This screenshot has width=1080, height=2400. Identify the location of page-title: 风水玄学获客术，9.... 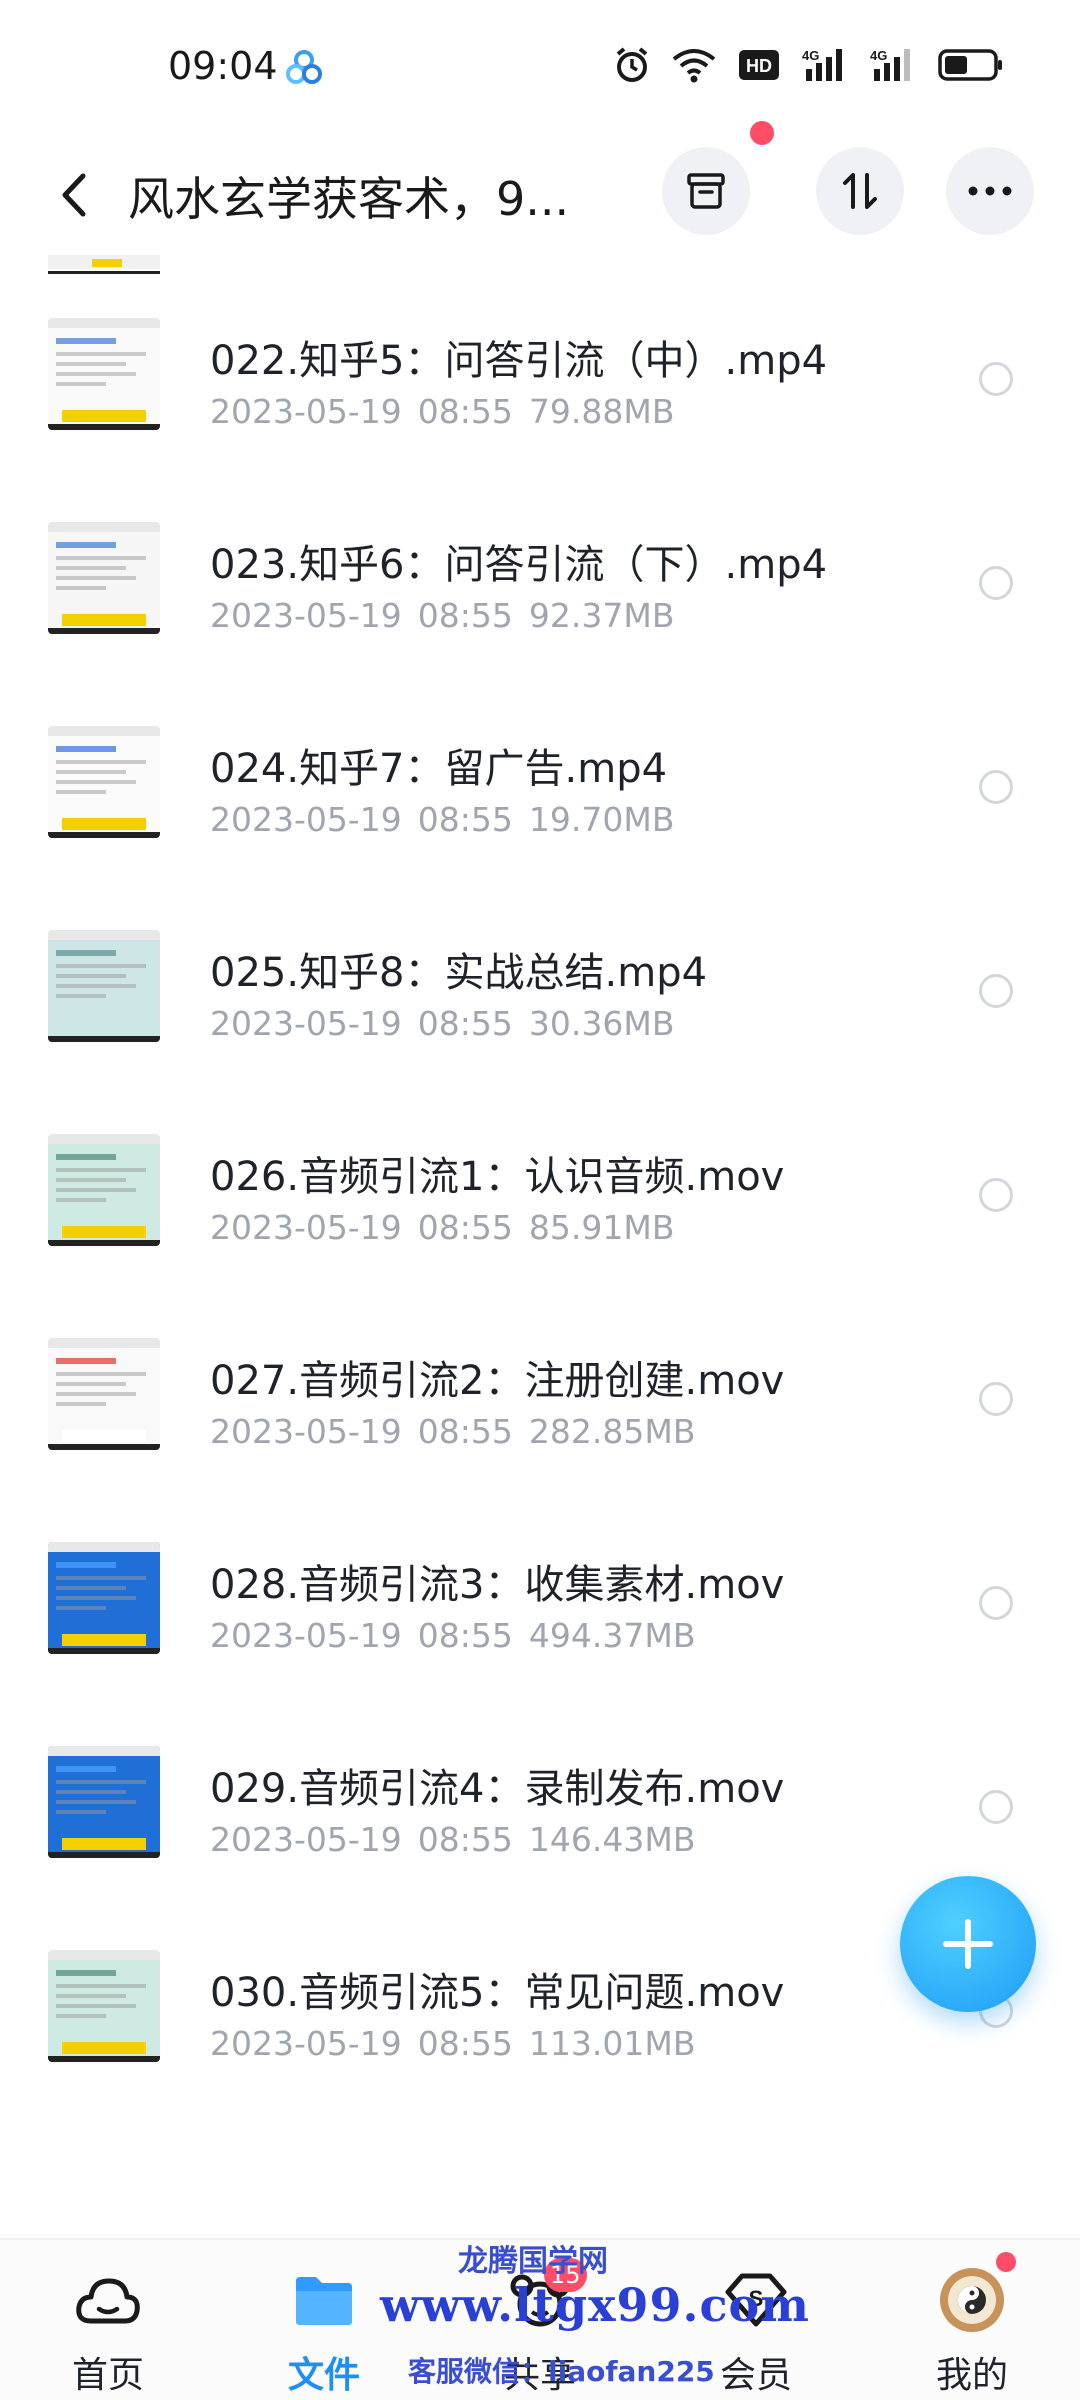
(349, 199).